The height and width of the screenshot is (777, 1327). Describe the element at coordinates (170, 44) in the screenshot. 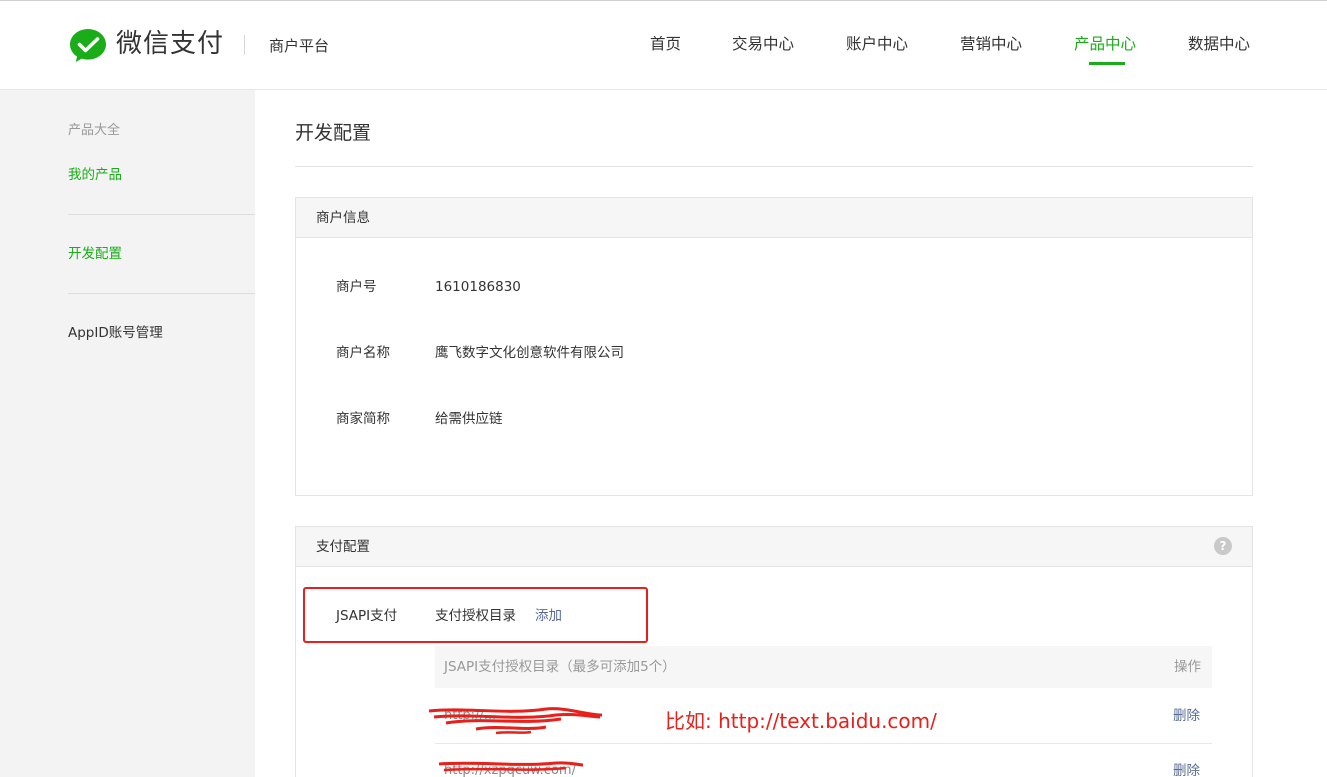

I see `brand-name: 微信支付` at that location.